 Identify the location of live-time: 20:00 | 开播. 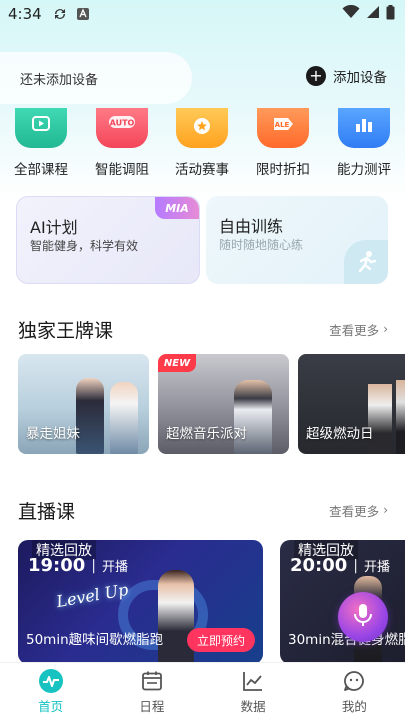
(340, 565).